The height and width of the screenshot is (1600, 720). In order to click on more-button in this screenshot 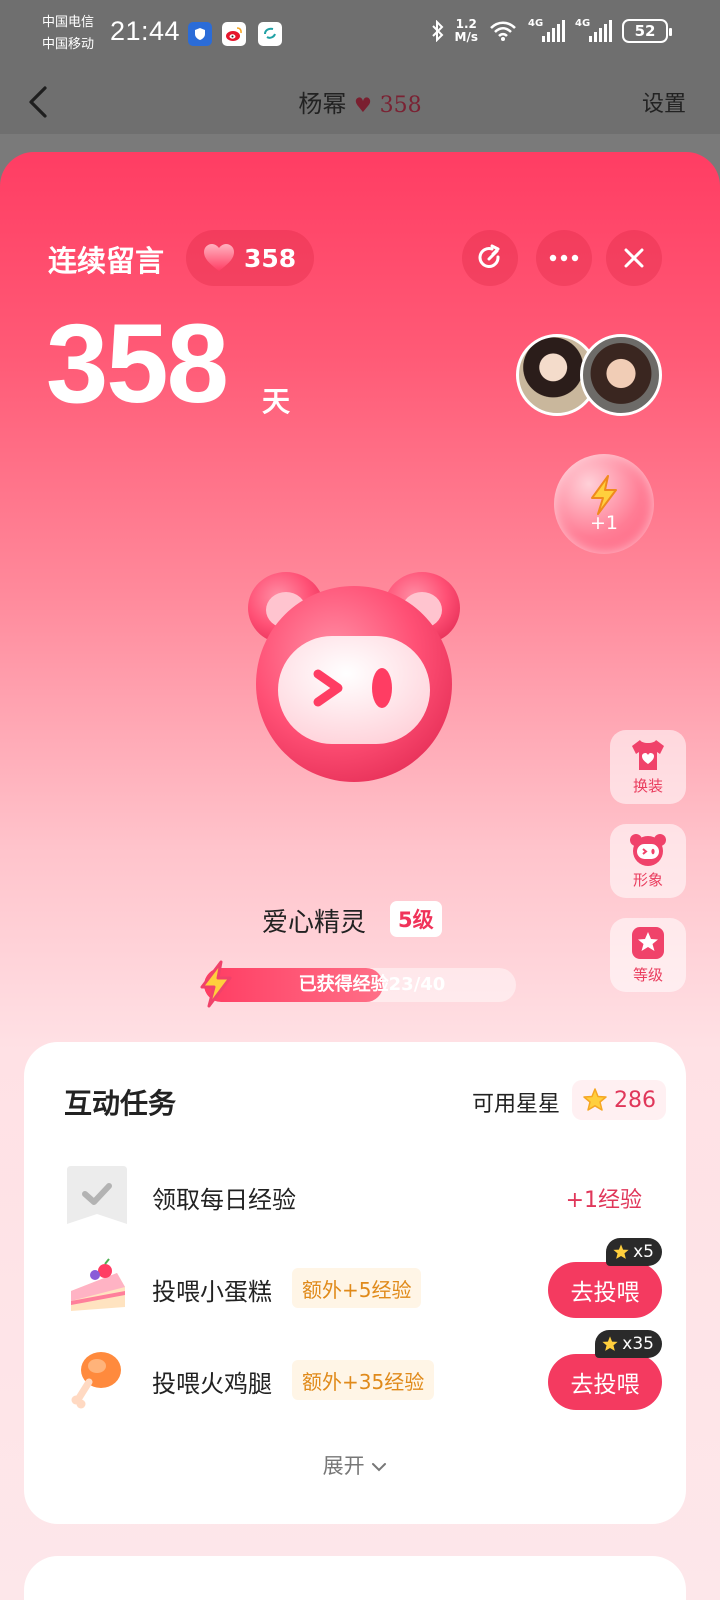, I will do `click(564, 258)`.